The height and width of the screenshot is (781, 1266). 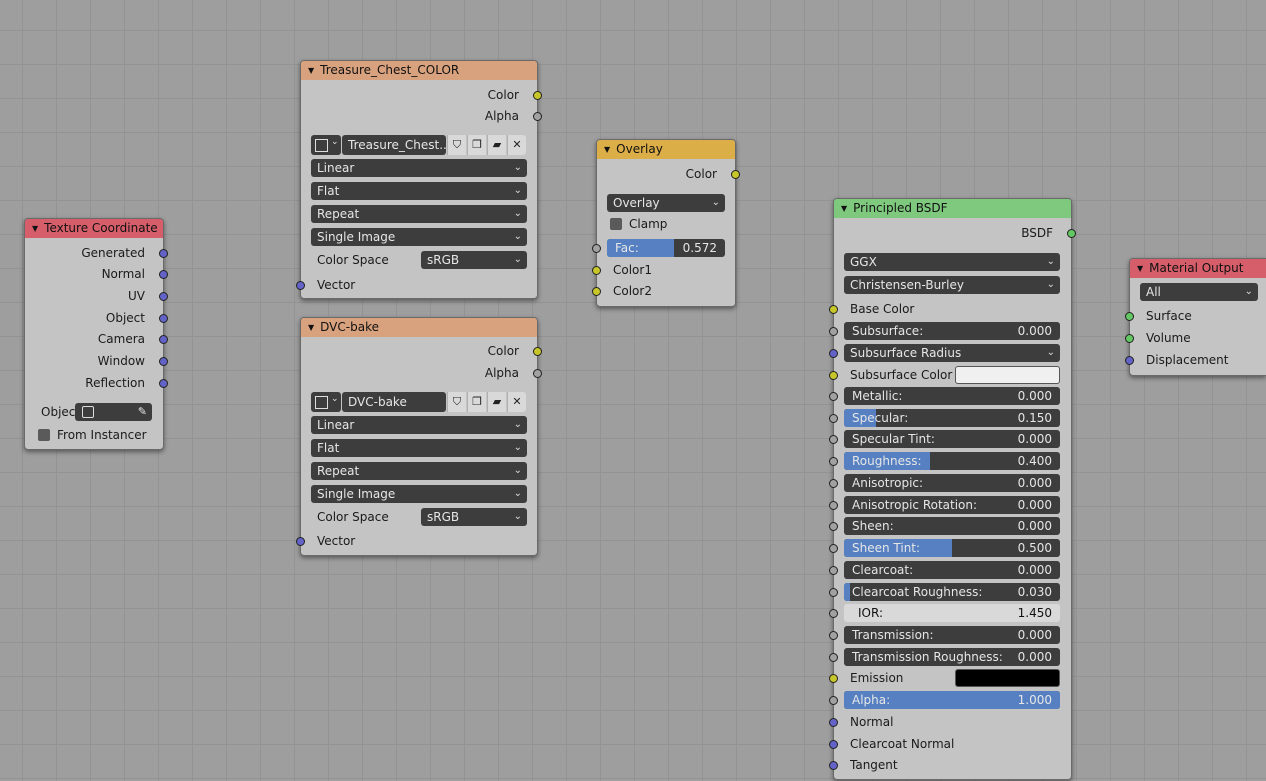 I want to click on new-image-icon: ❐, so click(x=476, y=145).